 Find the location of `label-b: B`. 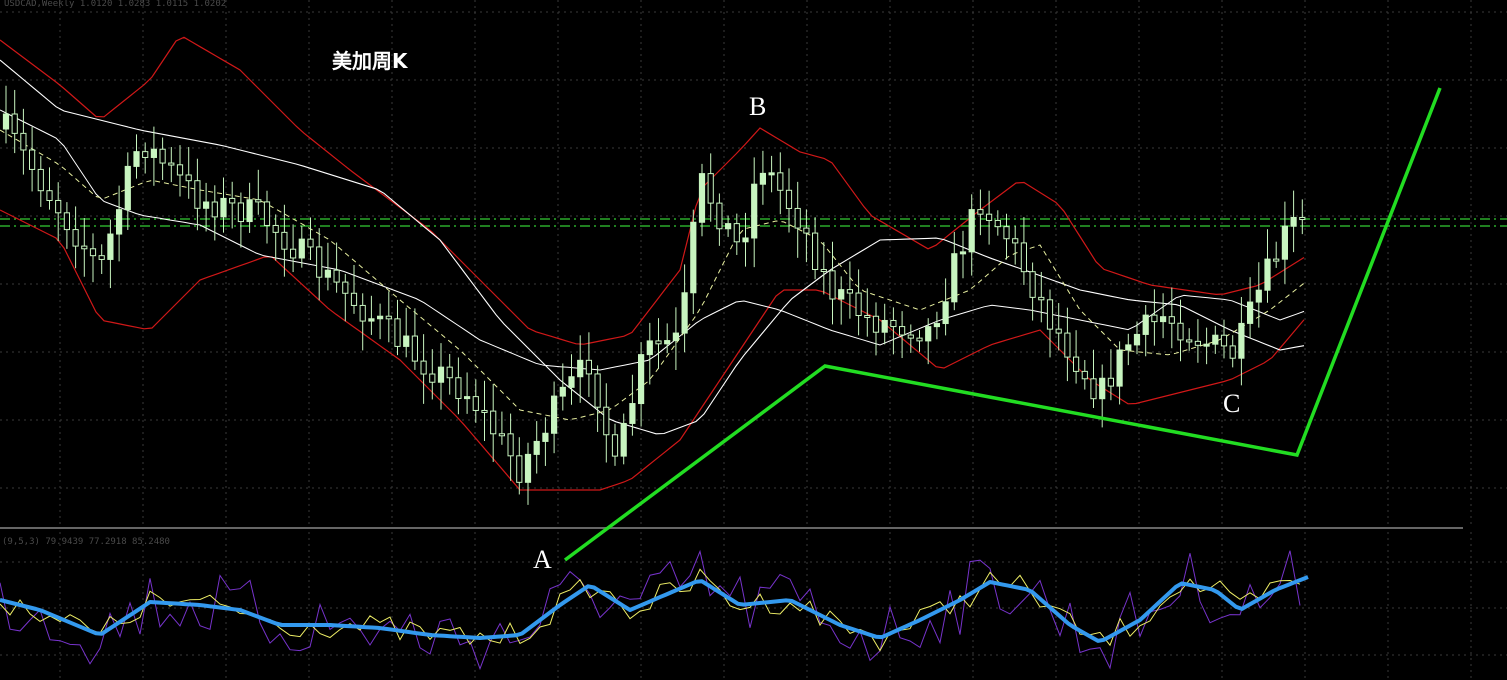

label-b: B is located at coordinates (757, 106).